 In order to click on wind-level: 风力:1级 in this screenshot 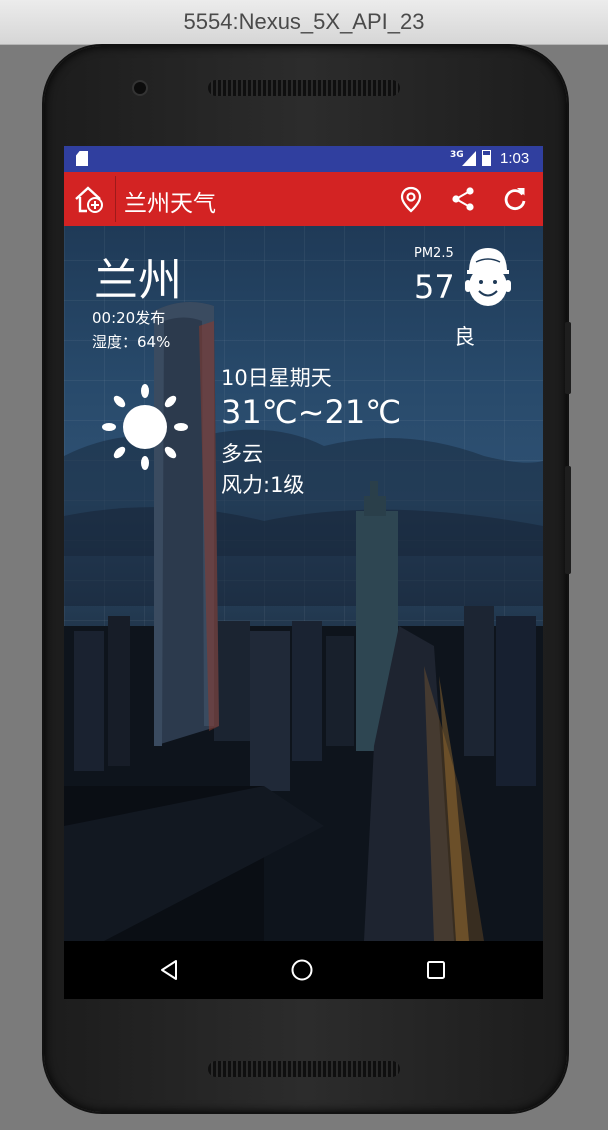, I will do `click(263, 485)`.